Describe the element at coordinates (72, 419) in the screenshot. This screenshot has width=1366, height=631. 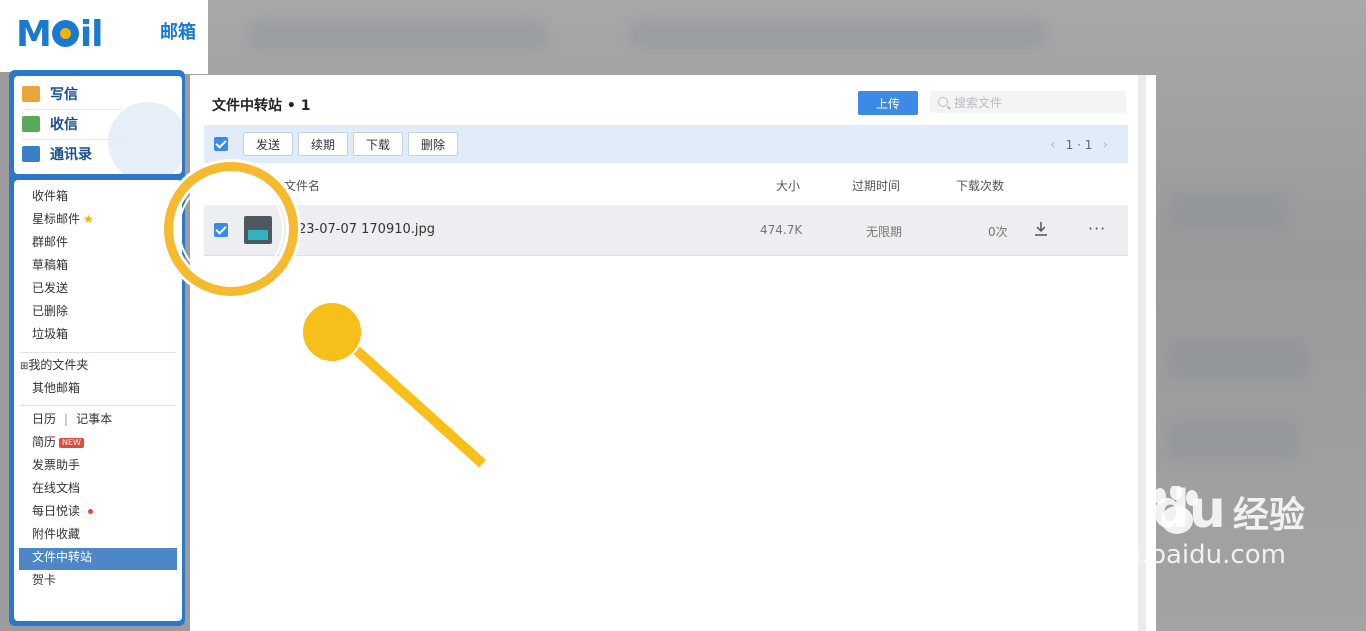
I see `calendar-notes-row: 日历 | 记事本` at that location.